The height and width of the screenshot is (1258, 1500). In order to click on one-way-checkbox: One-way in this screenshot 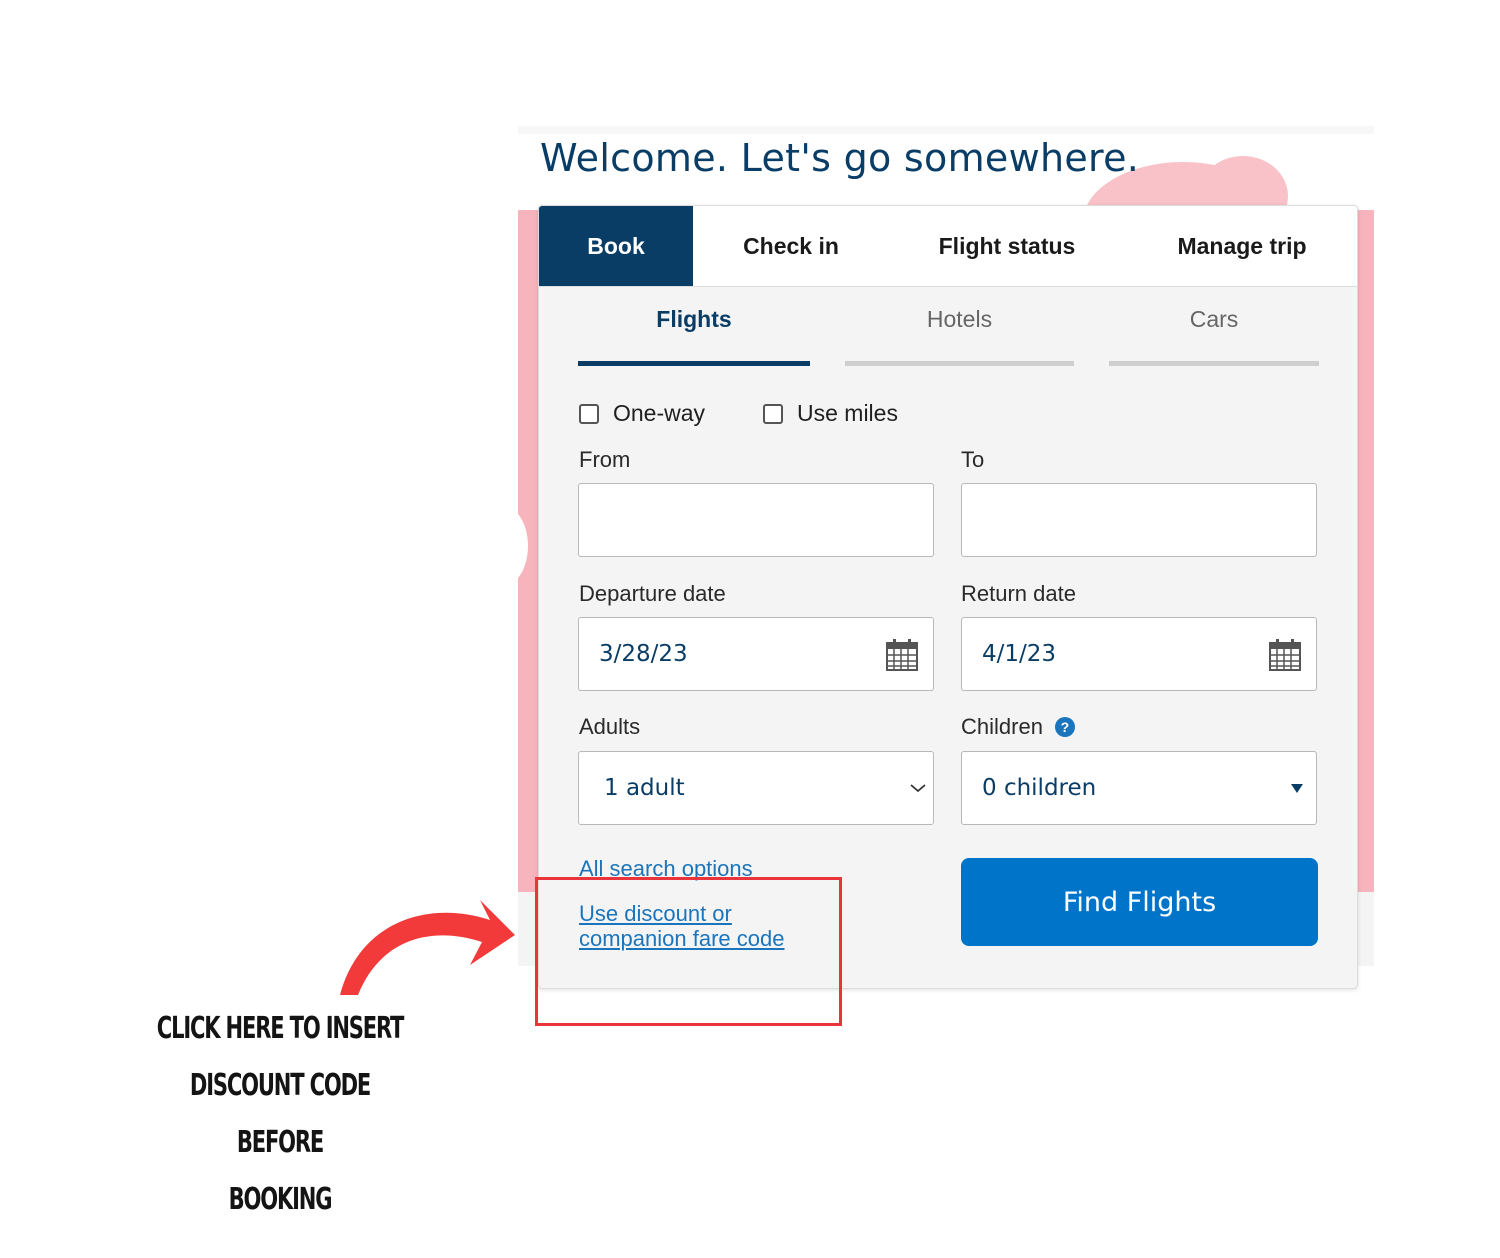, I will do `click(642, 413)`.